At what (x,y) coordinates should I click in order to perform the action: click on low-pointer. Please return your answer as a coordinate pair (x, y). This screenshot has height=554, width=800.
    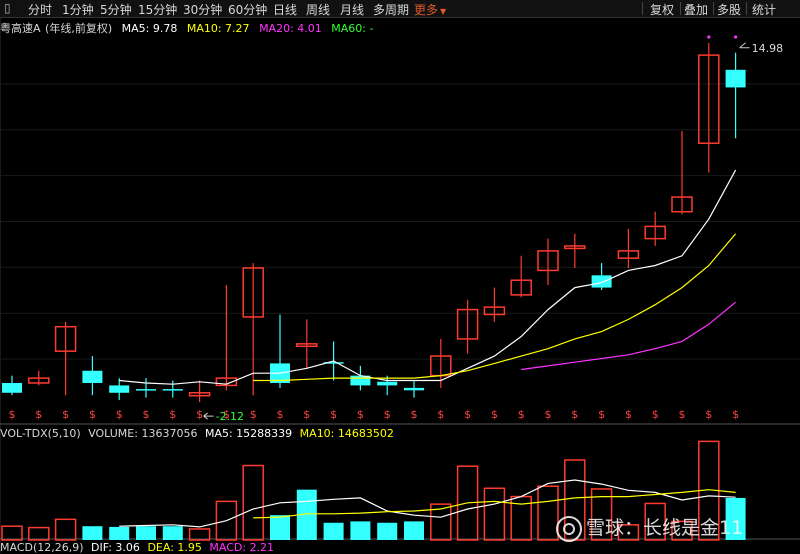
    Looking at the image, I should click on (208, 416).